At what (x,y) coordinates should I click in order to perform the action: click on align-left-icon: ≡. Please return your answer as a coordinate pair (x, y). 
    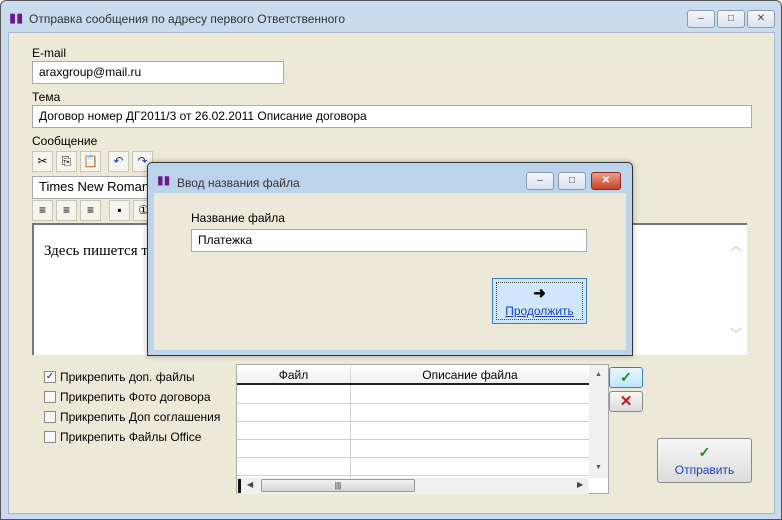
    Looking at the image, I should click on (42, 210).